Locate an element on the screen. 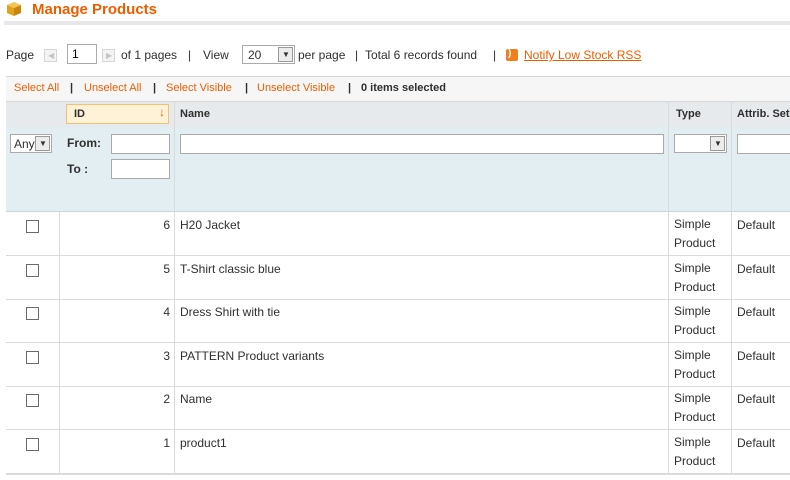 This screenshot has height=480, width=790. select-visible-link: Select Visible is located at coordinates (199, 88).